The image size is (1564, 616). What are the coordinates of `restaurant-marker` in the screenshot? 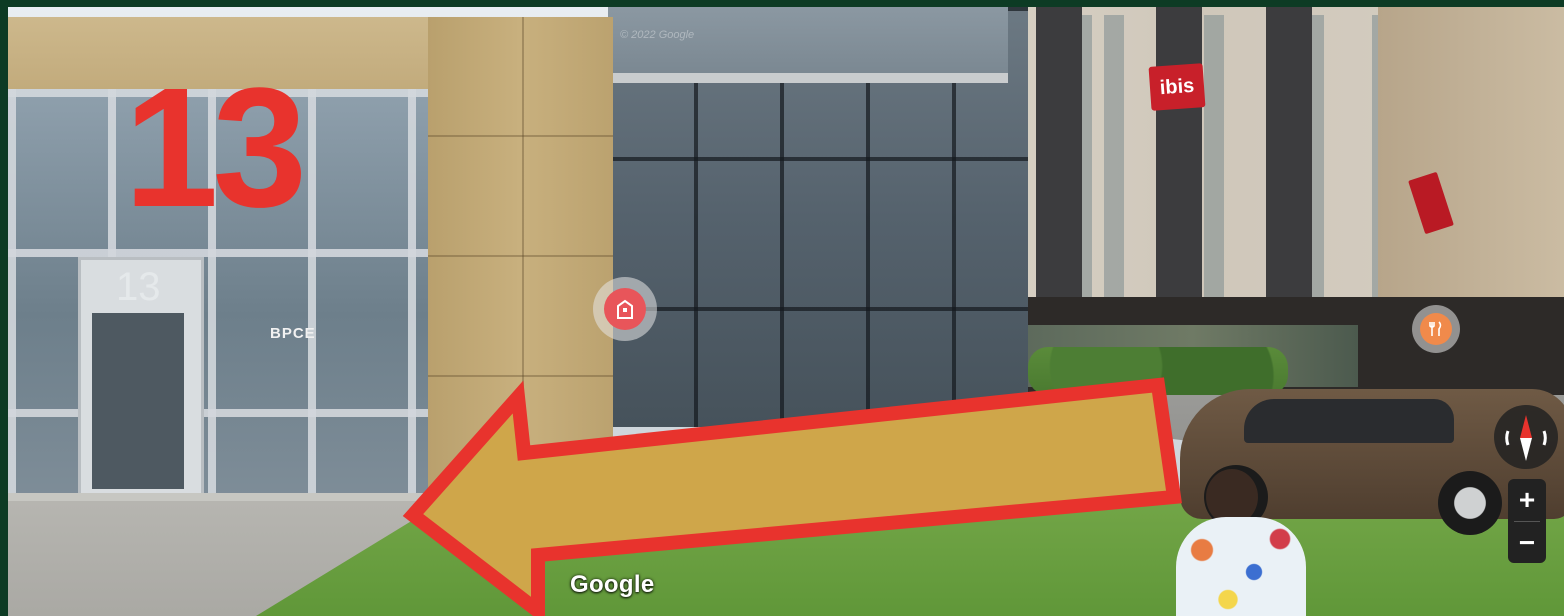 It's located at (1436, 329).